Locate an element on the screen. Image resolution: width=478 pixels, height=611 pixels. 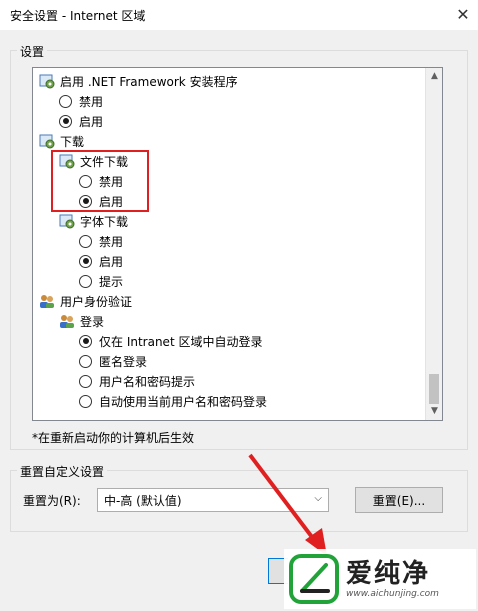
scroll-down-icon: ▼ is located at coordinates (434, 411).